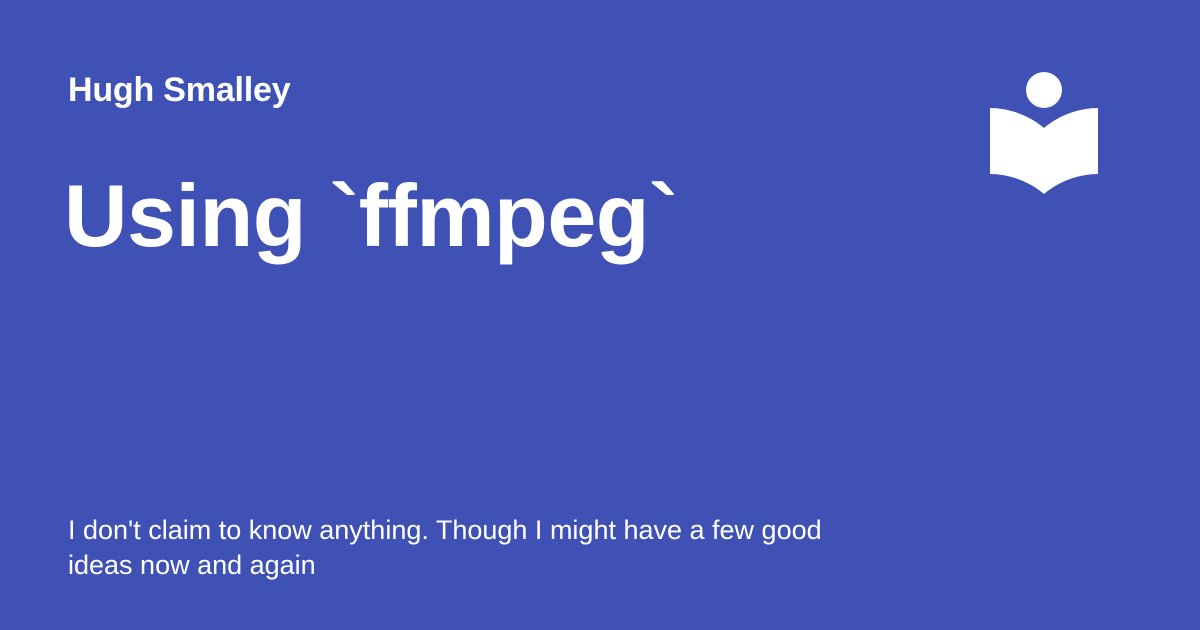 This screenshot has width=1200, height=630. What do you see at coordinates (1044, 134) in the screenshot?
I see `reader-book-icon` at bounding box center [1044, 134].